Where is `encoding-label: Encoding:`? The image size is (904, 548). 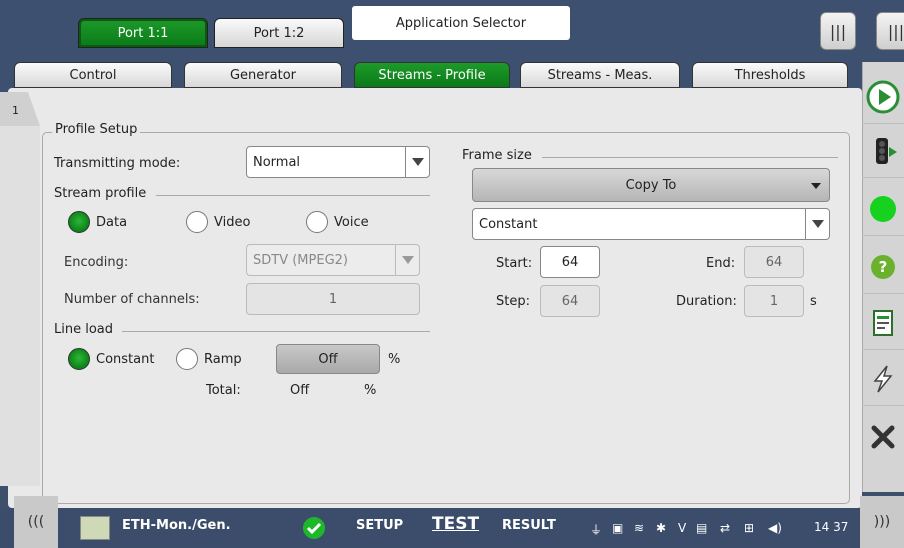 encoding-label: Encoding: is located at coordinates (96, 262).